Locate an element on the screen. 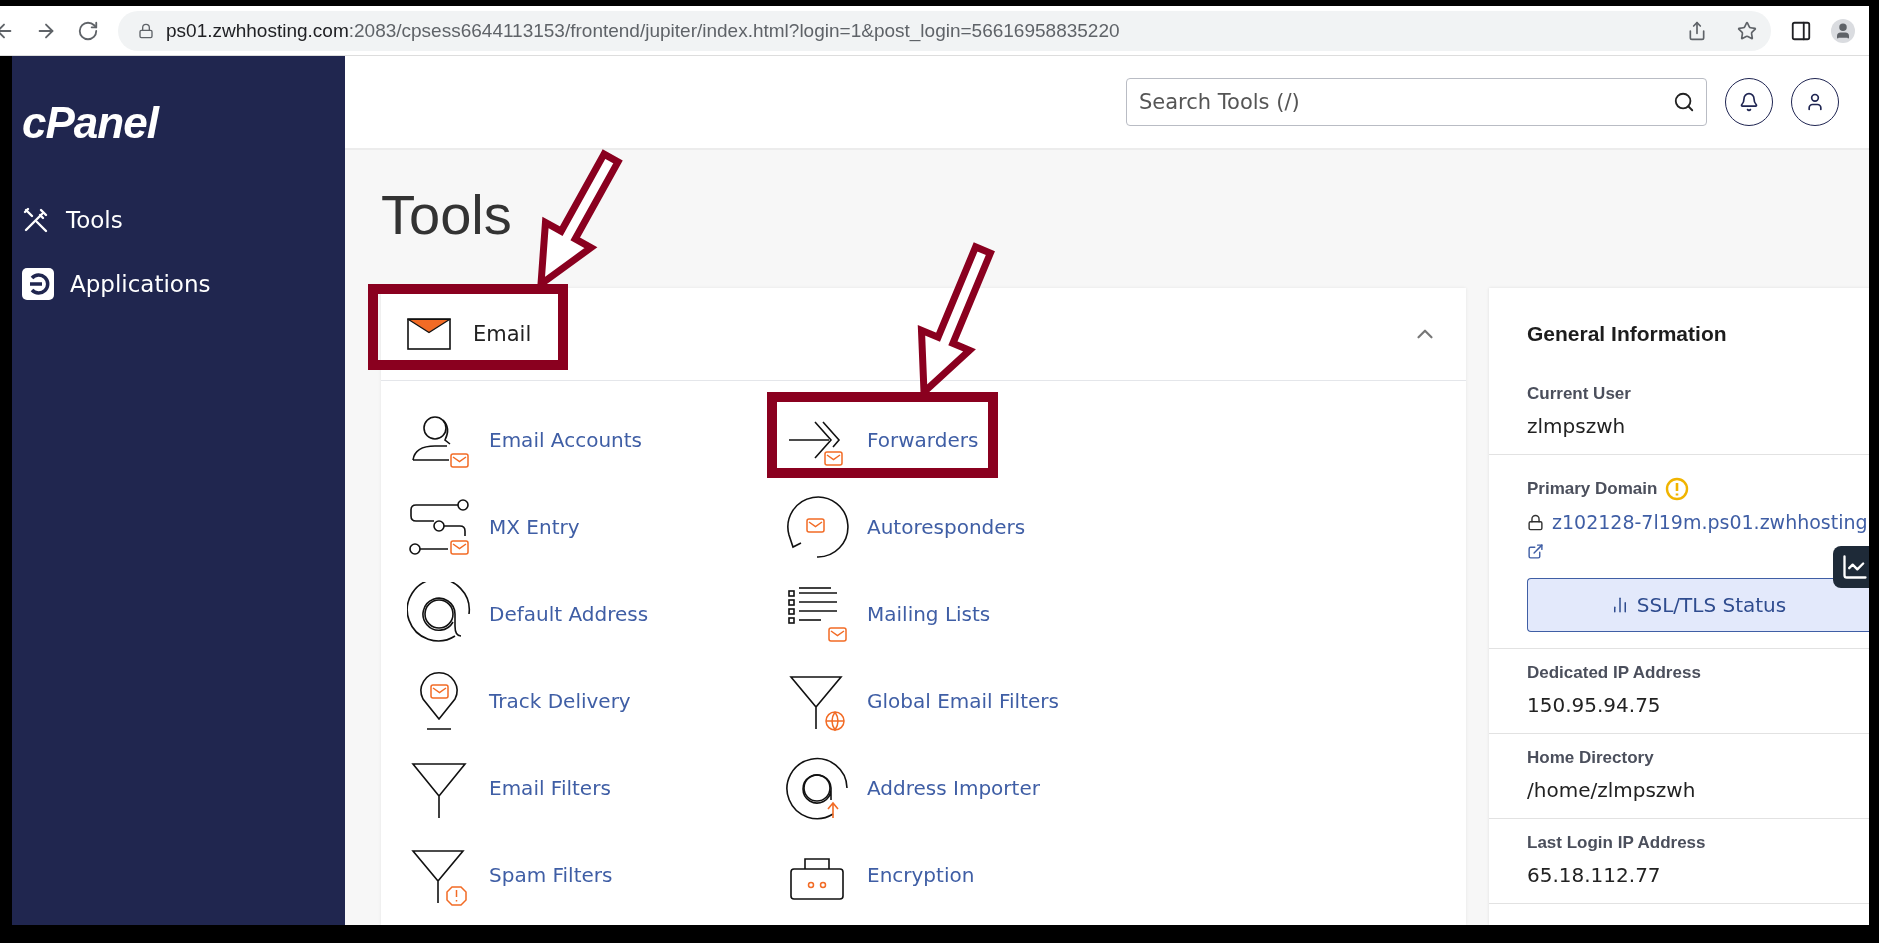  panel-title: General Information is located at coordinates (1627, 334).